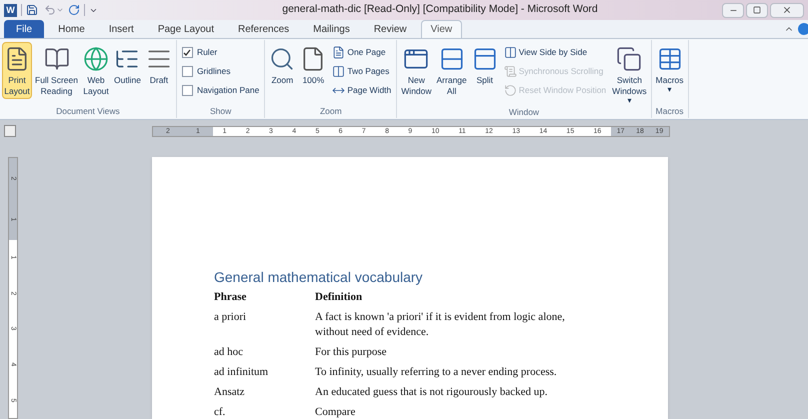 Image resolution: width=808 pixels, height=419 pixels. What do you see at coordinates (159, 65) in the screenshot?
I see `ribbon-button: Draft` at bounding box center [159, 65].